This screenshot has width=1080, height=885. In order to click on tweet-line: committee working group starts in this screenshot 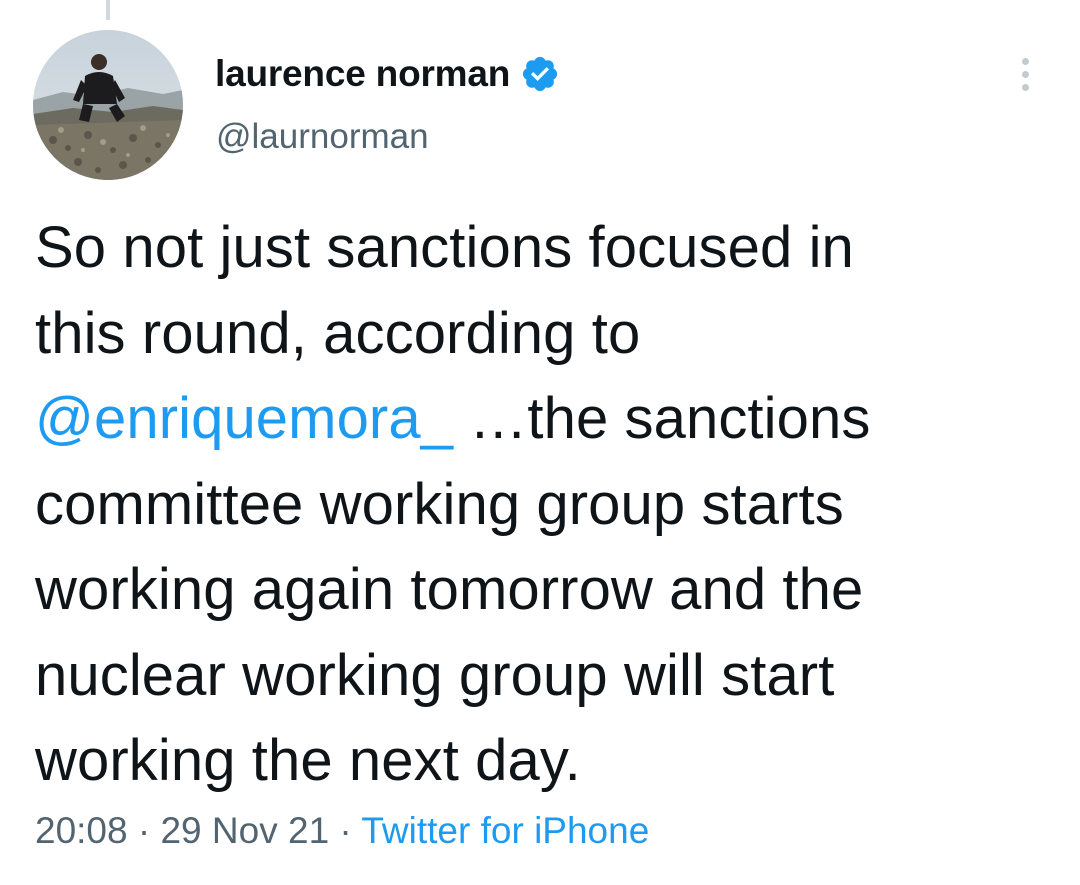, I will do `click(439, 504)`.